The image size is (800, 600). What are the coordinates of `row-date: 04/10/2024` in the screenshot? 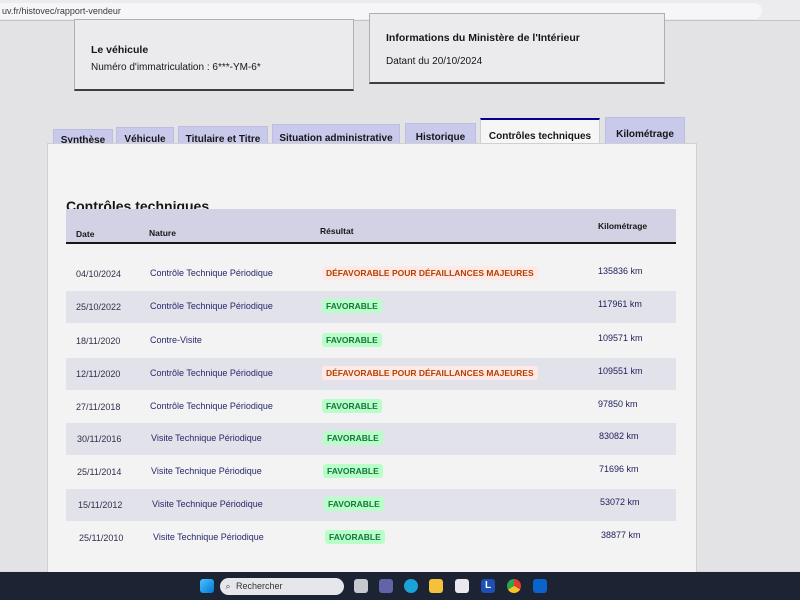 It's located at (99, 274).